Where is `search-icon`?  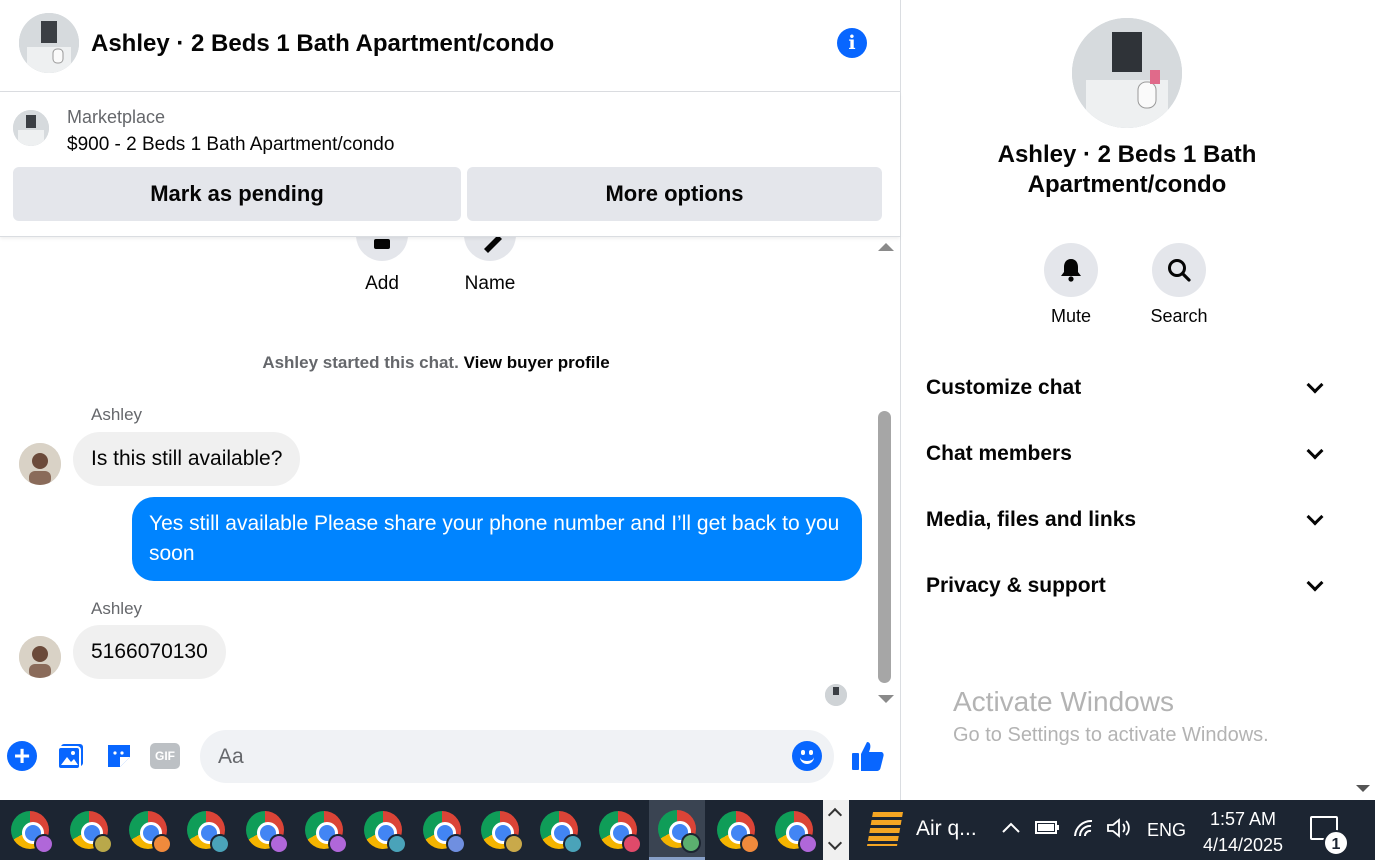
search-icon is located at coordinates (1179, 270).